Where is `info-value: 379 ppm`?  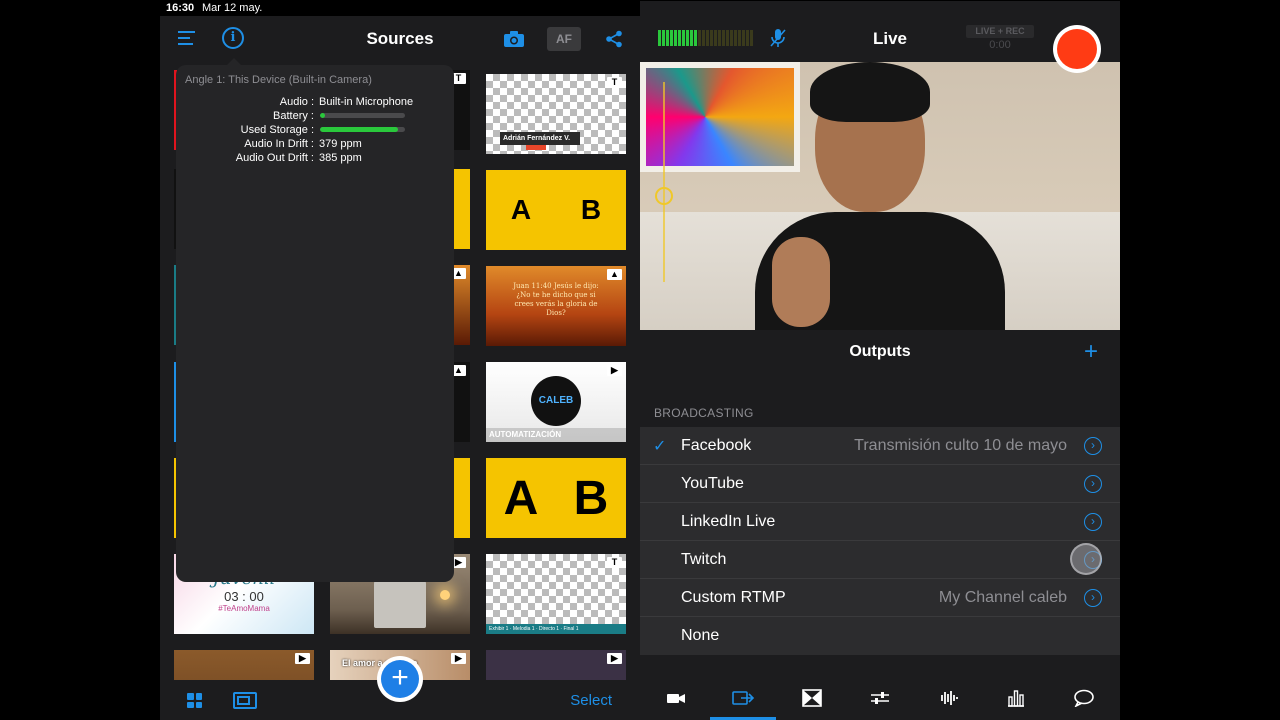
info-value: 379 ppm is located at coordinates (340, 144).